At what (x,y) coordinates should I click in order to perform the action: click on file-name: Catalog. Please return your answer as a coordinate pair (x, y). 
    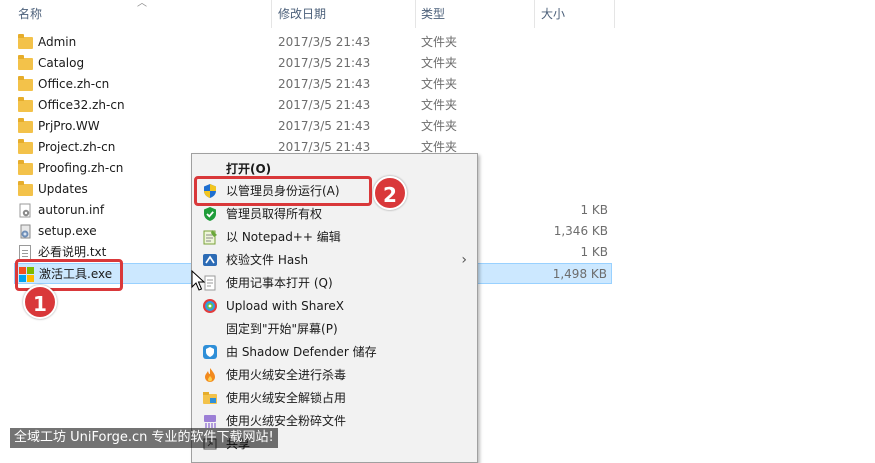
    Looking at the image, I should click on (61, 63).